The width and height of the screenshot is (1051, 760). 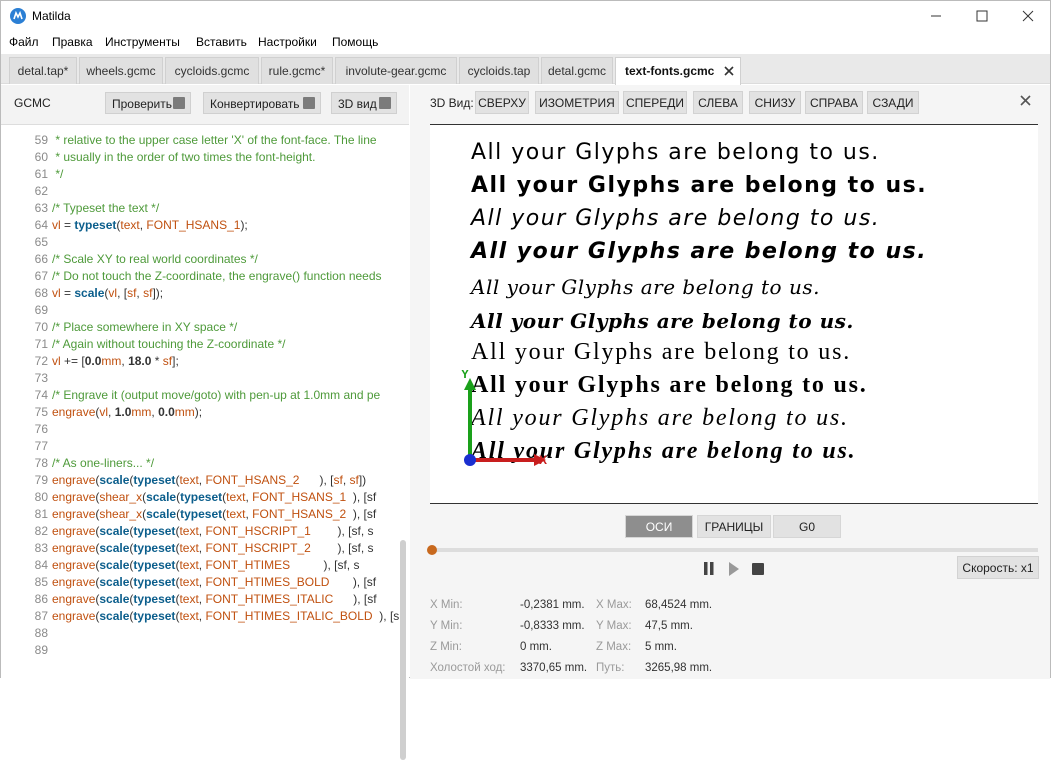 What do you see at coordinates (41, 514) in the screenshot?
I see `line-number: 81` at bounding box center [41, 514].